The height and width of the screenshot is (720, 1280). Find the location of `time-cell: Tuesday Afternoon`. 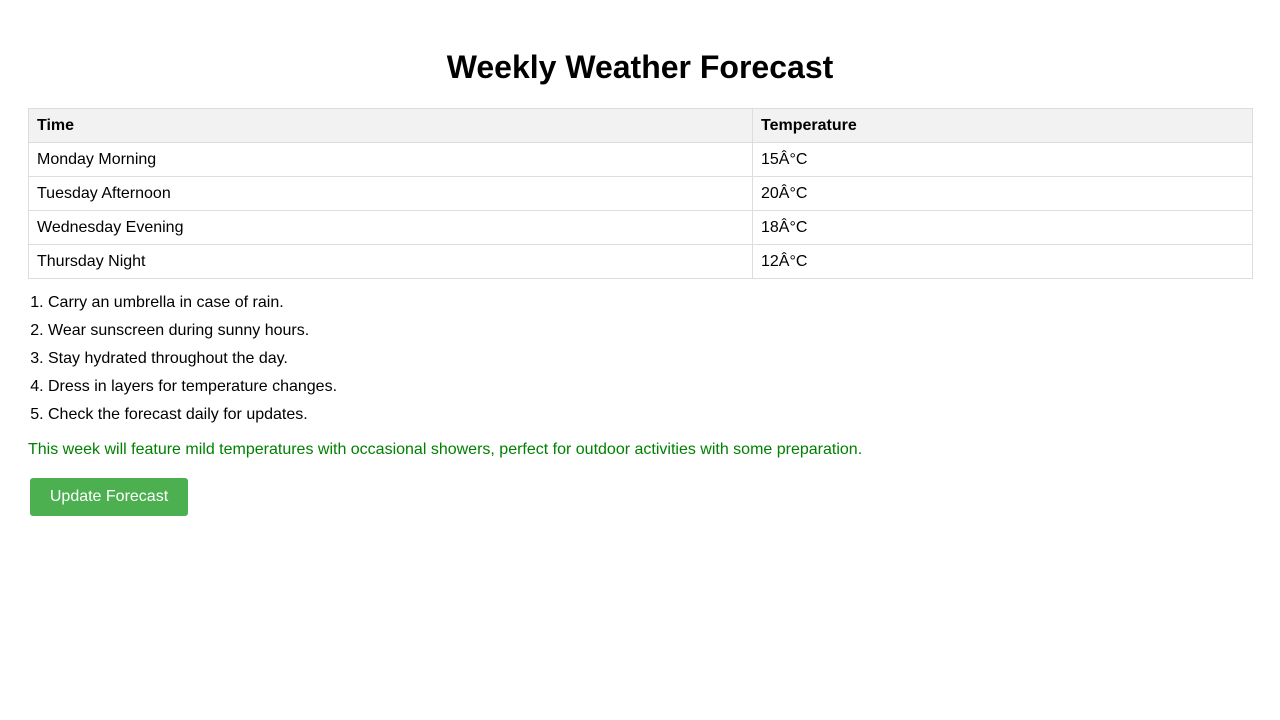

time-cell: Tuesday Afternoon is located at coordinates (390, 193).